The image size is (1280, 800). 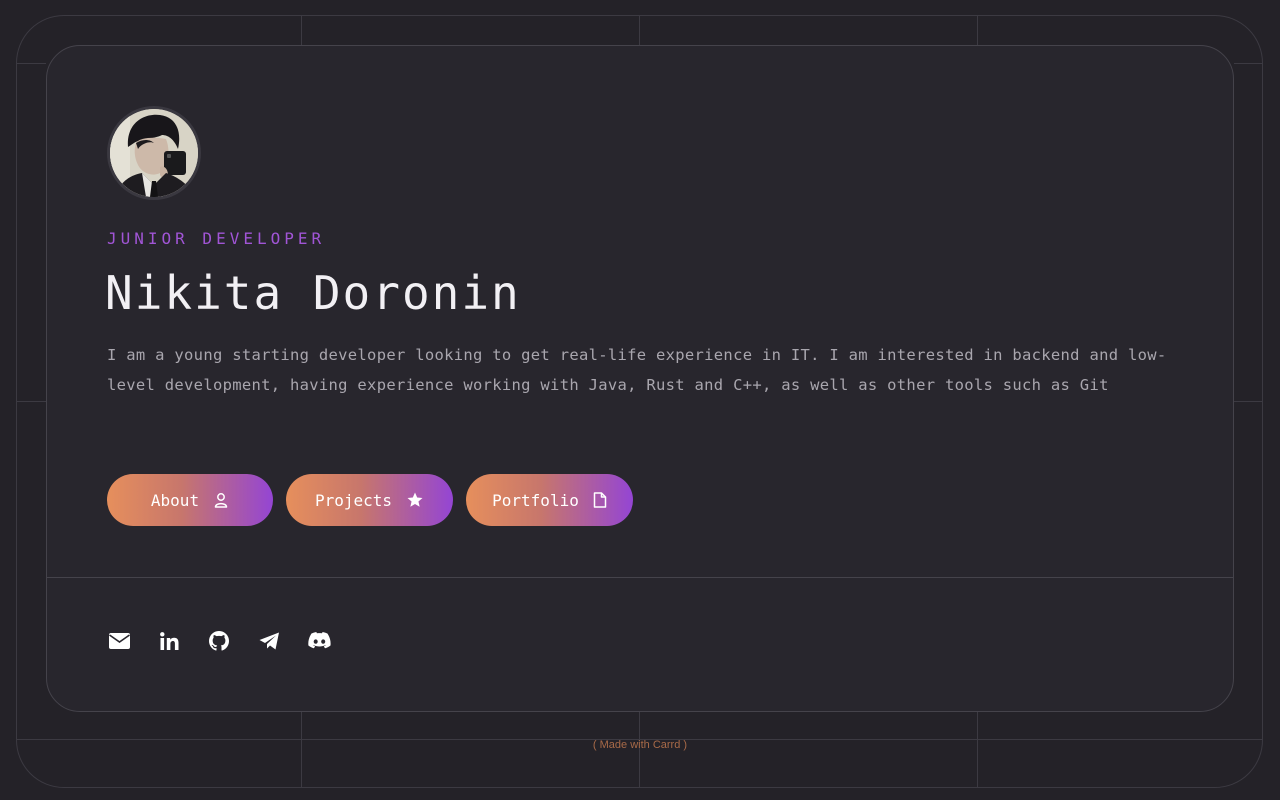 I want to click on linkedin-icon, so click(x=168, y=641).